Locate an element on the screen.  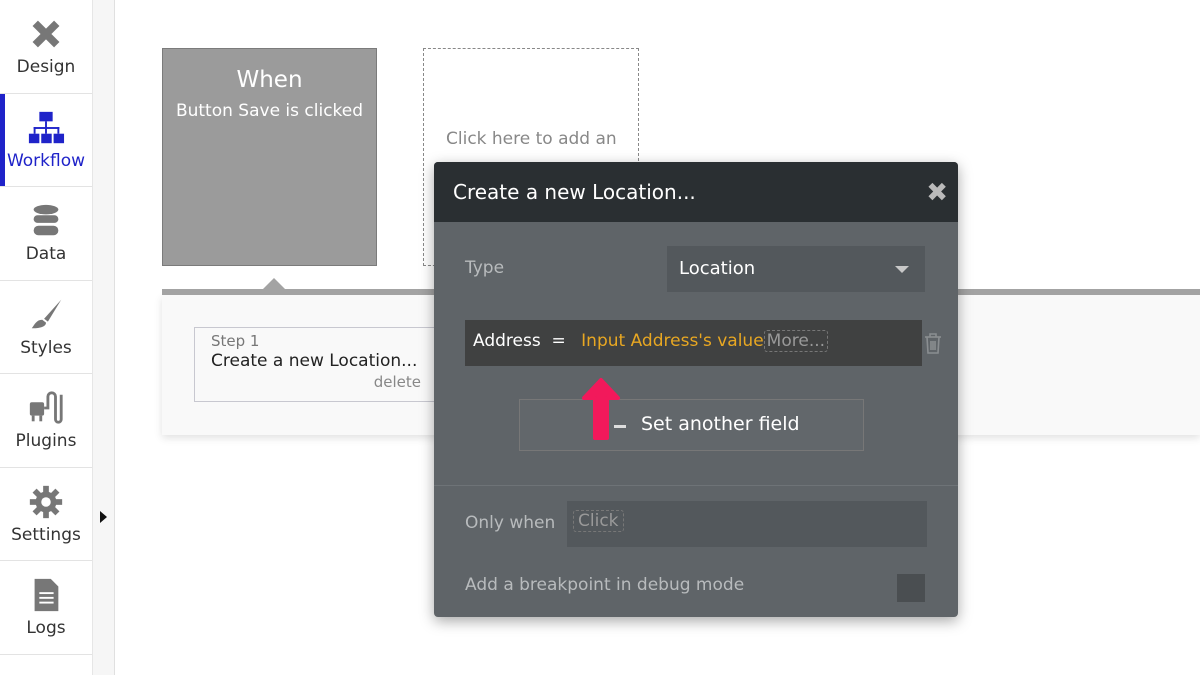
sidebar-item-logs: Logs is located at coordinates (46, 608).